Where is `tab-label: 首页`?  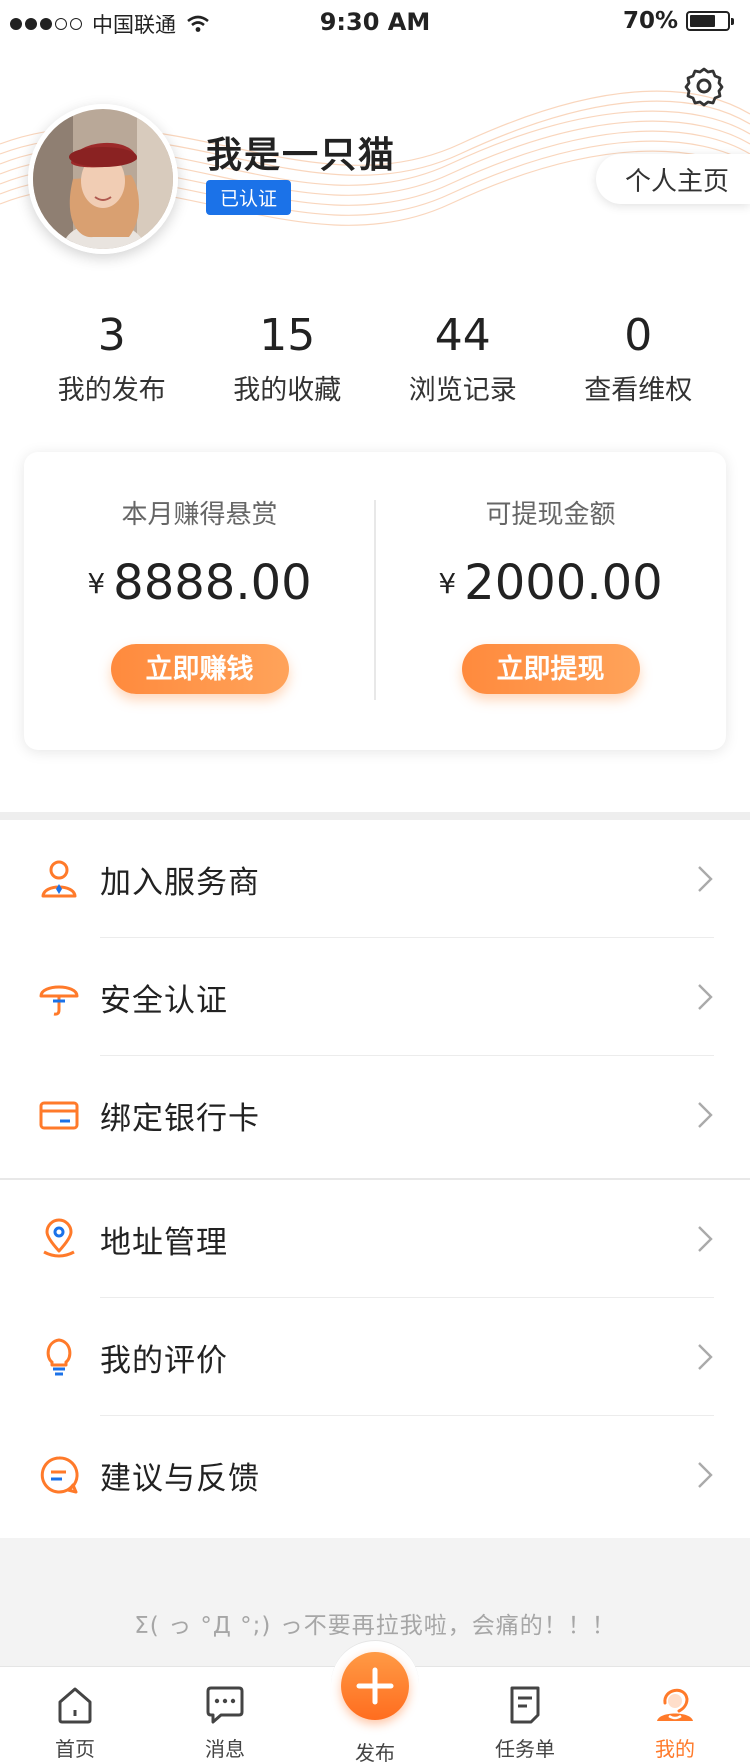 tab-label: 首页 is located at coordinates (75, 1749).